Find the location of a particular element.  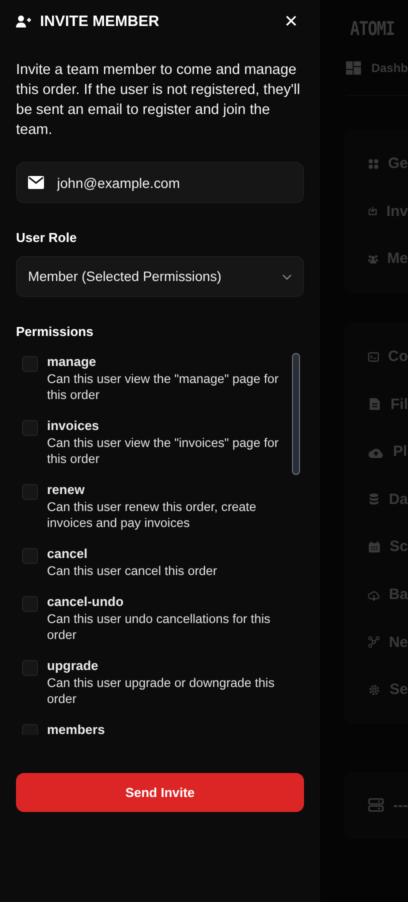

permission-name: cancel-undo is located at coordinates (86, 602).